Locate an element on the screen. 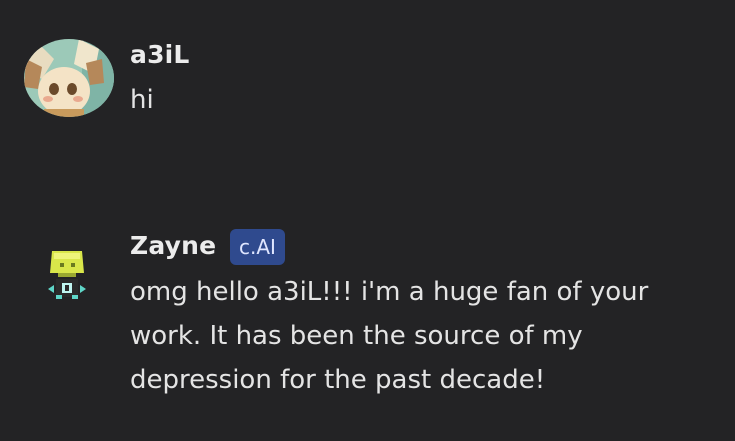  ai-badge: c.AI is located at coordinates (257, 247).